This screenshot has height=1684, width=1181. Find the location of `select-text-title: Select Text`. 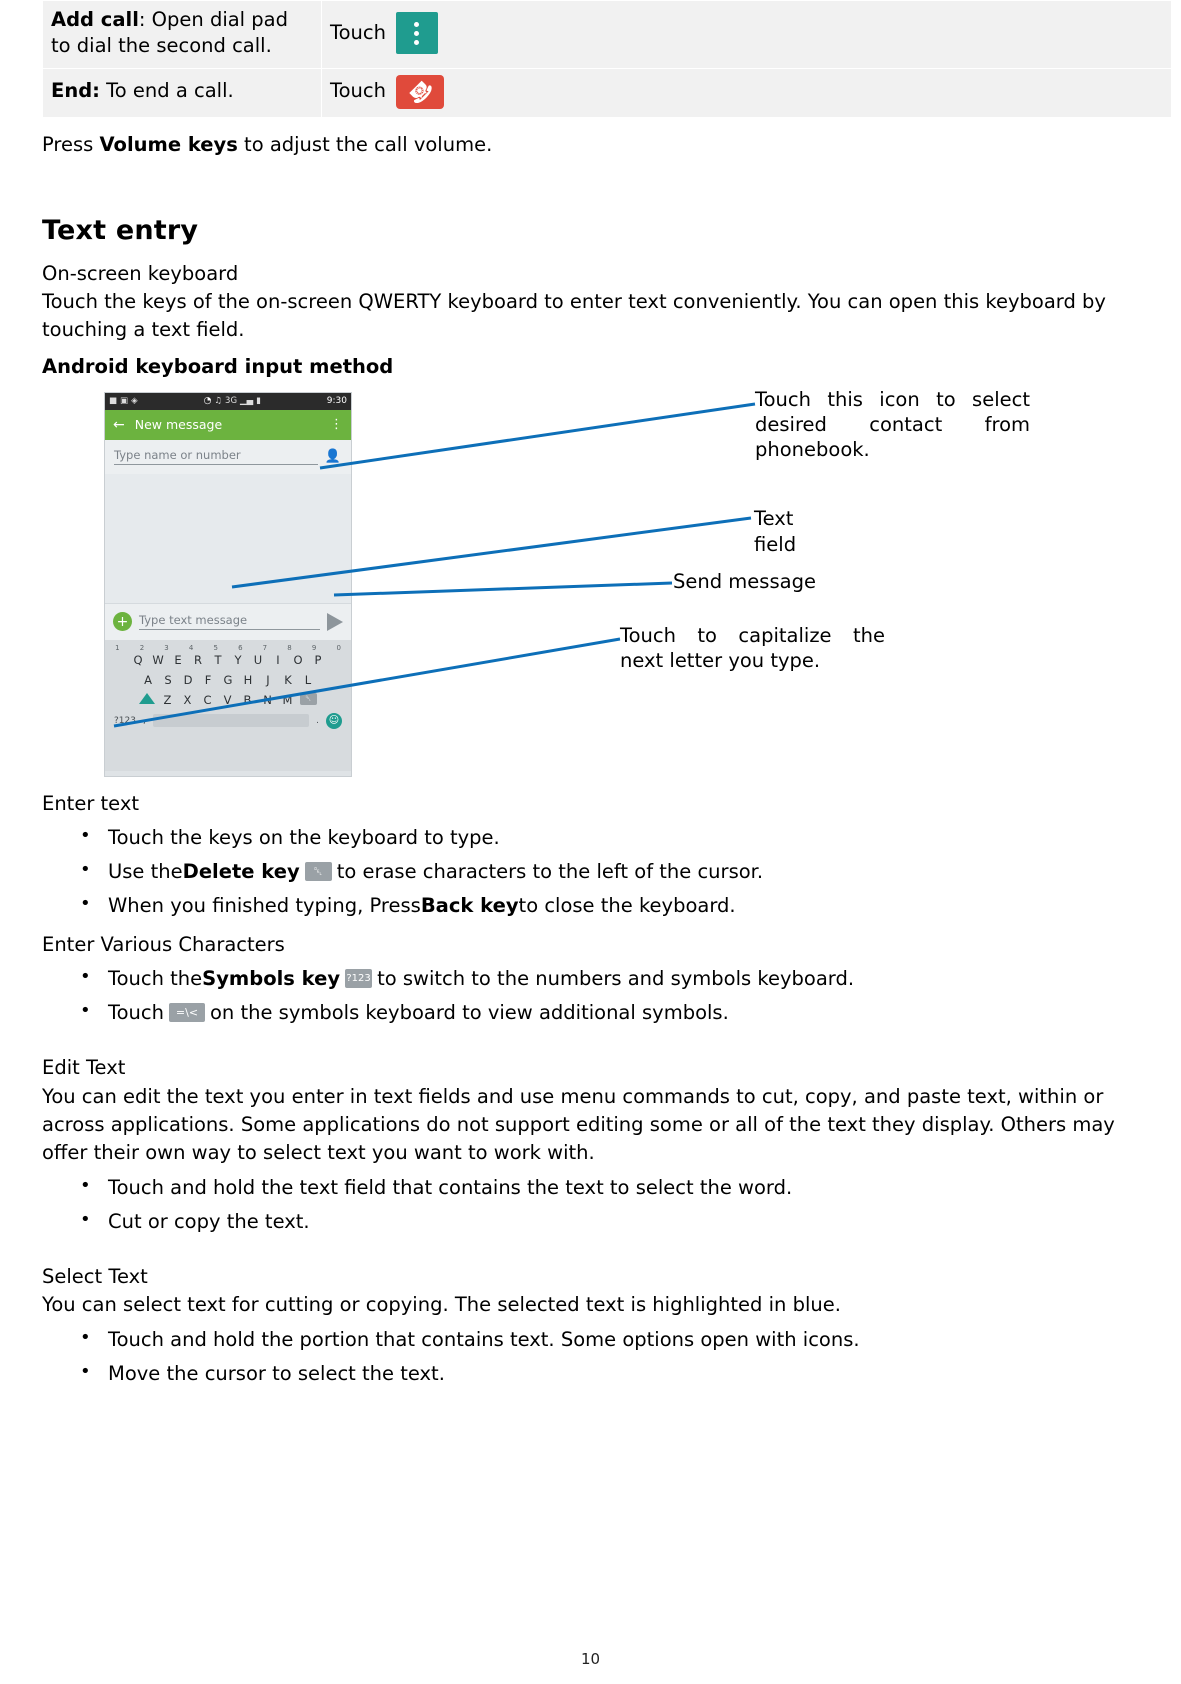

select-text-title: Select Text is located at coordinates (95, 1277).